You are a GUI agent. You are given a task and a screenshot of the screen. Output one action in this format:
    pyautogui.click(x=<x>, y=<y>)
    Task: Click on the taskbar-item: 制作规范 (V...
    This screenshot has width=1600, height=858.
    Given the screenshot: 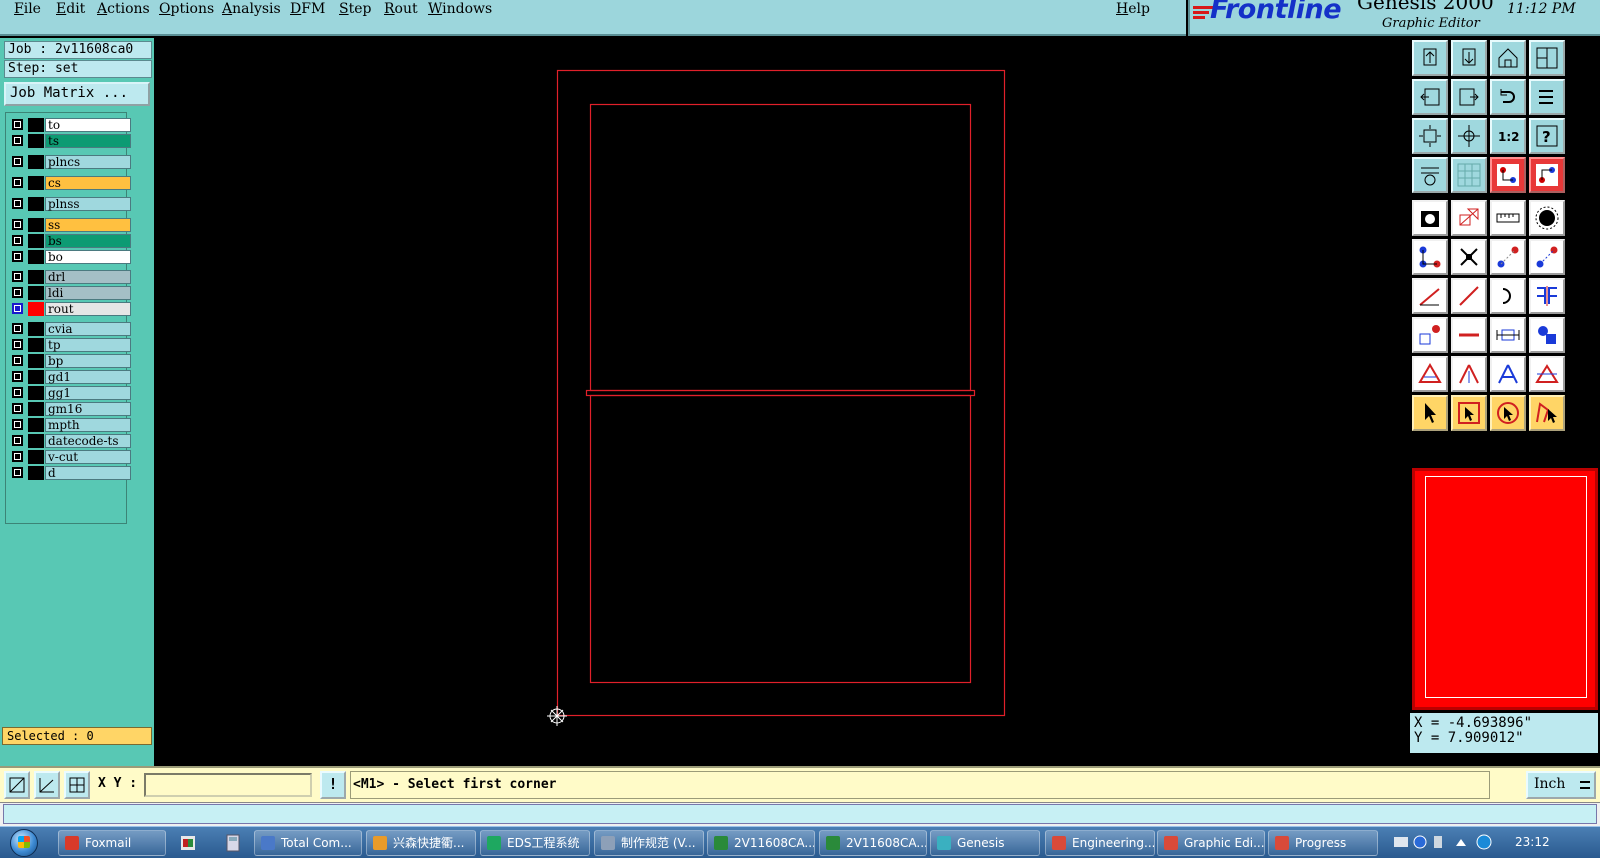 What is the action you would take?
    pyautogui.click(x=649, y=843)
    